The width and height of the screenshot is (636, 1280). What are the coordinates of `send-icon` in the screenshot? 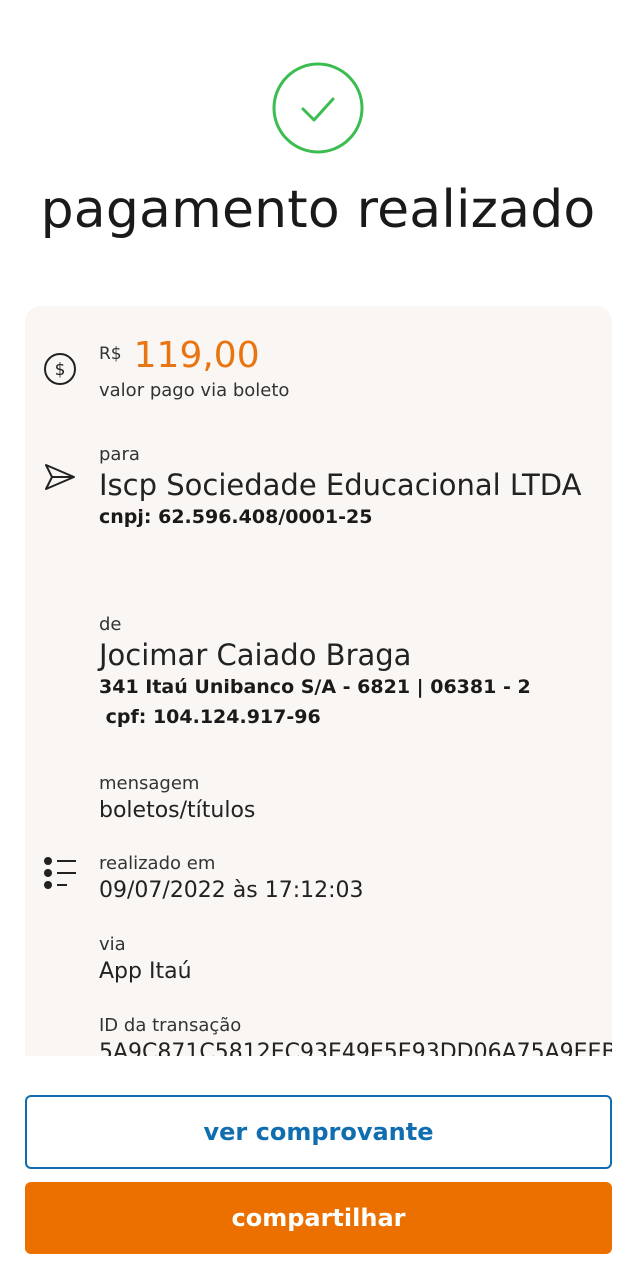 It's located at (60, 477).